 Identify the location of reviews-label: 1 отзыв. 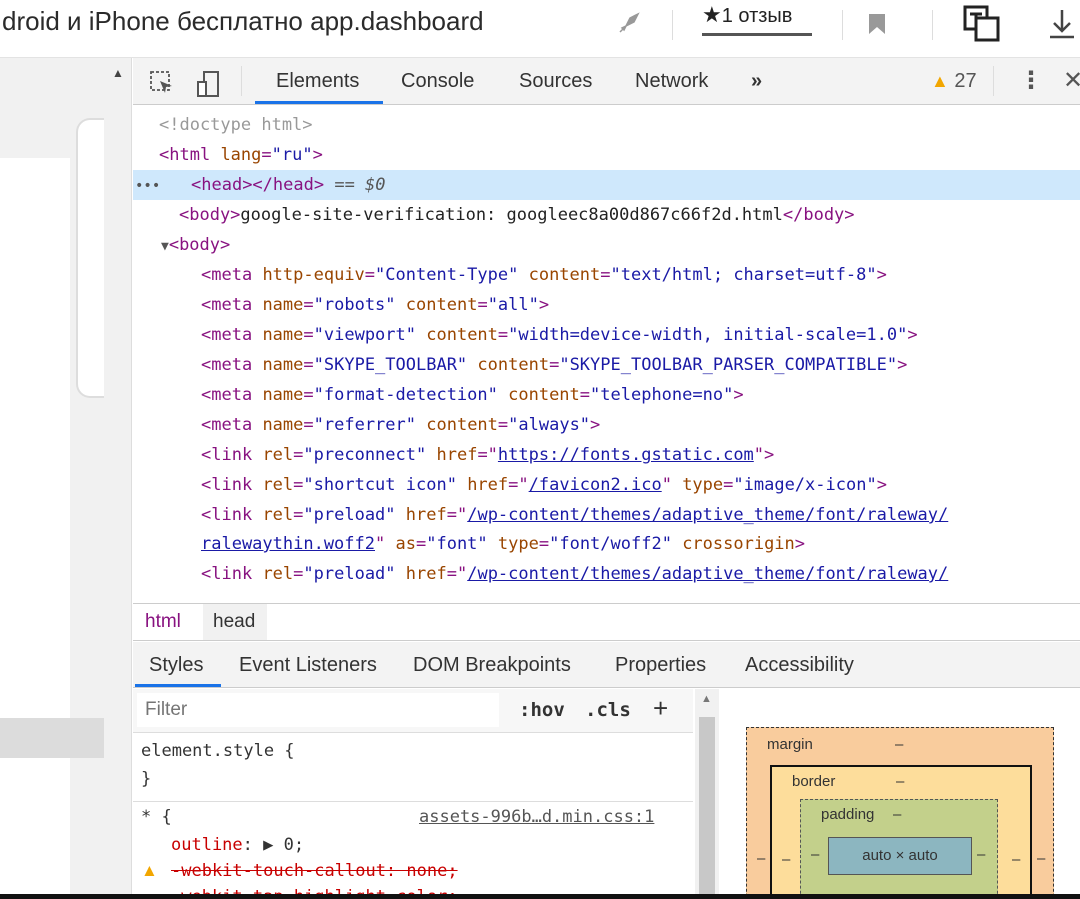
(757, 16).